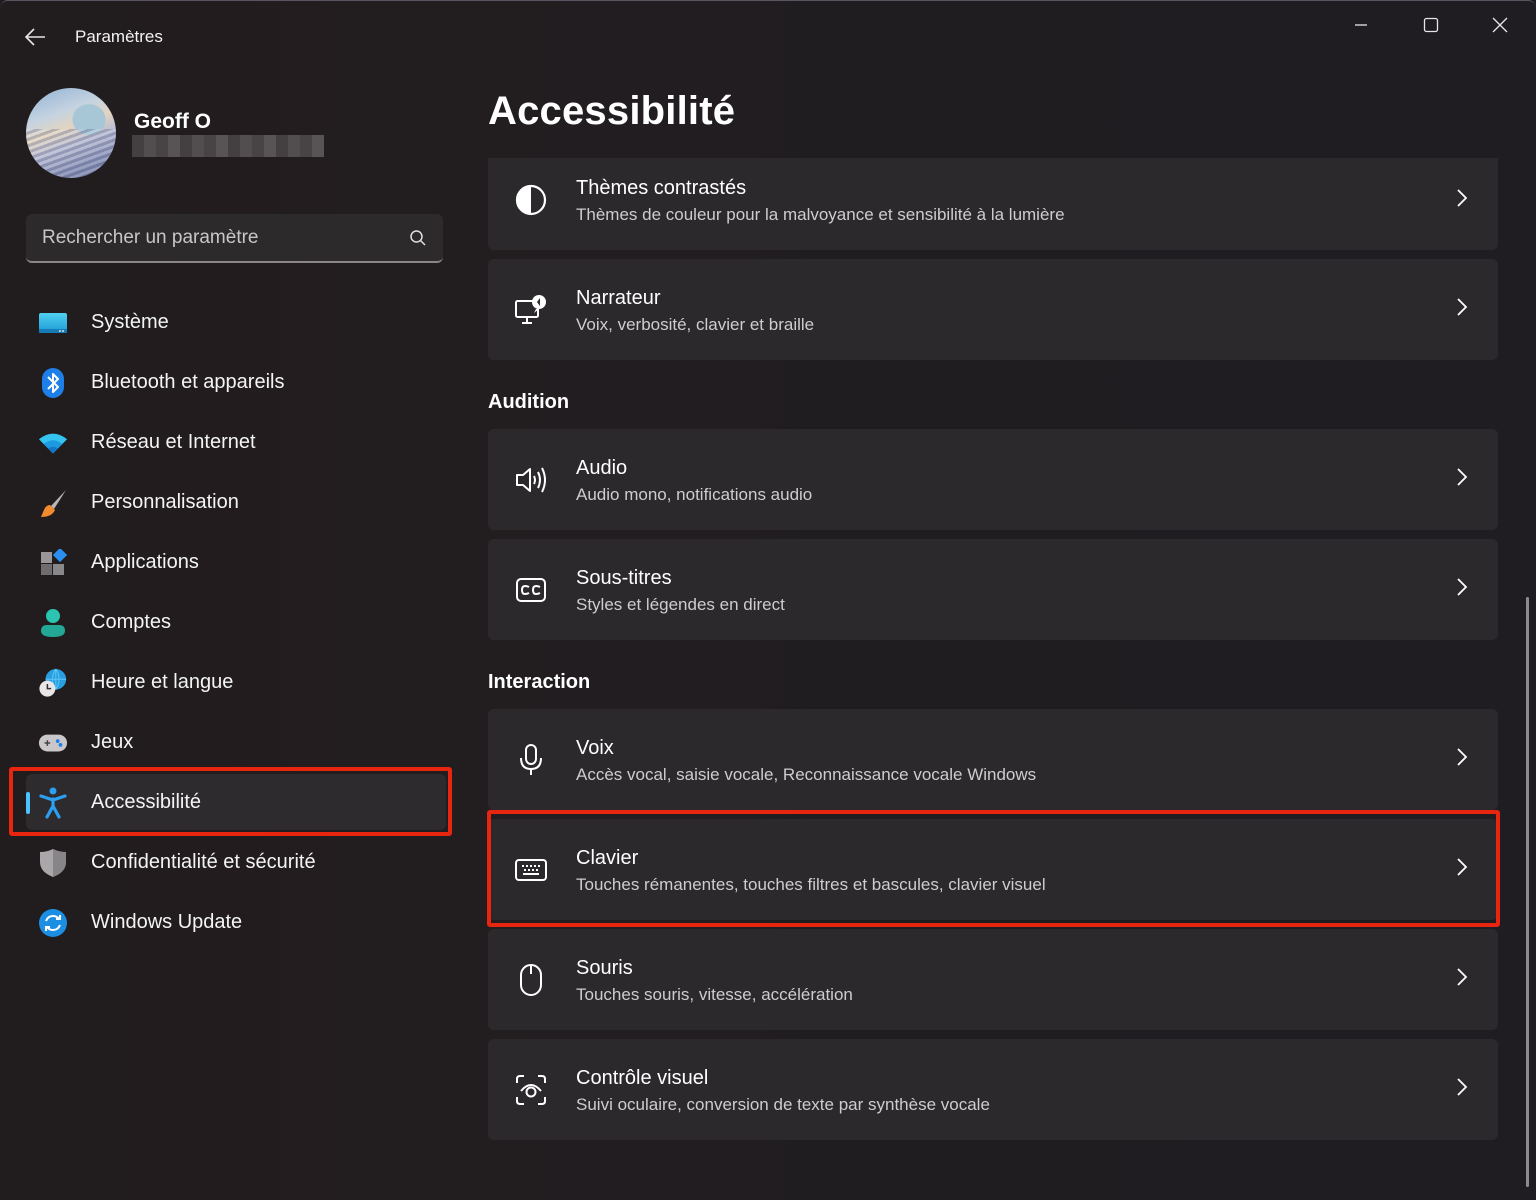 This screenshot has width=1536, height=1200. Describe the element at coordinates (714, 994) in the screenshot. I see `card-subtitle: Touches souris, vitesse, accélération` at that location.